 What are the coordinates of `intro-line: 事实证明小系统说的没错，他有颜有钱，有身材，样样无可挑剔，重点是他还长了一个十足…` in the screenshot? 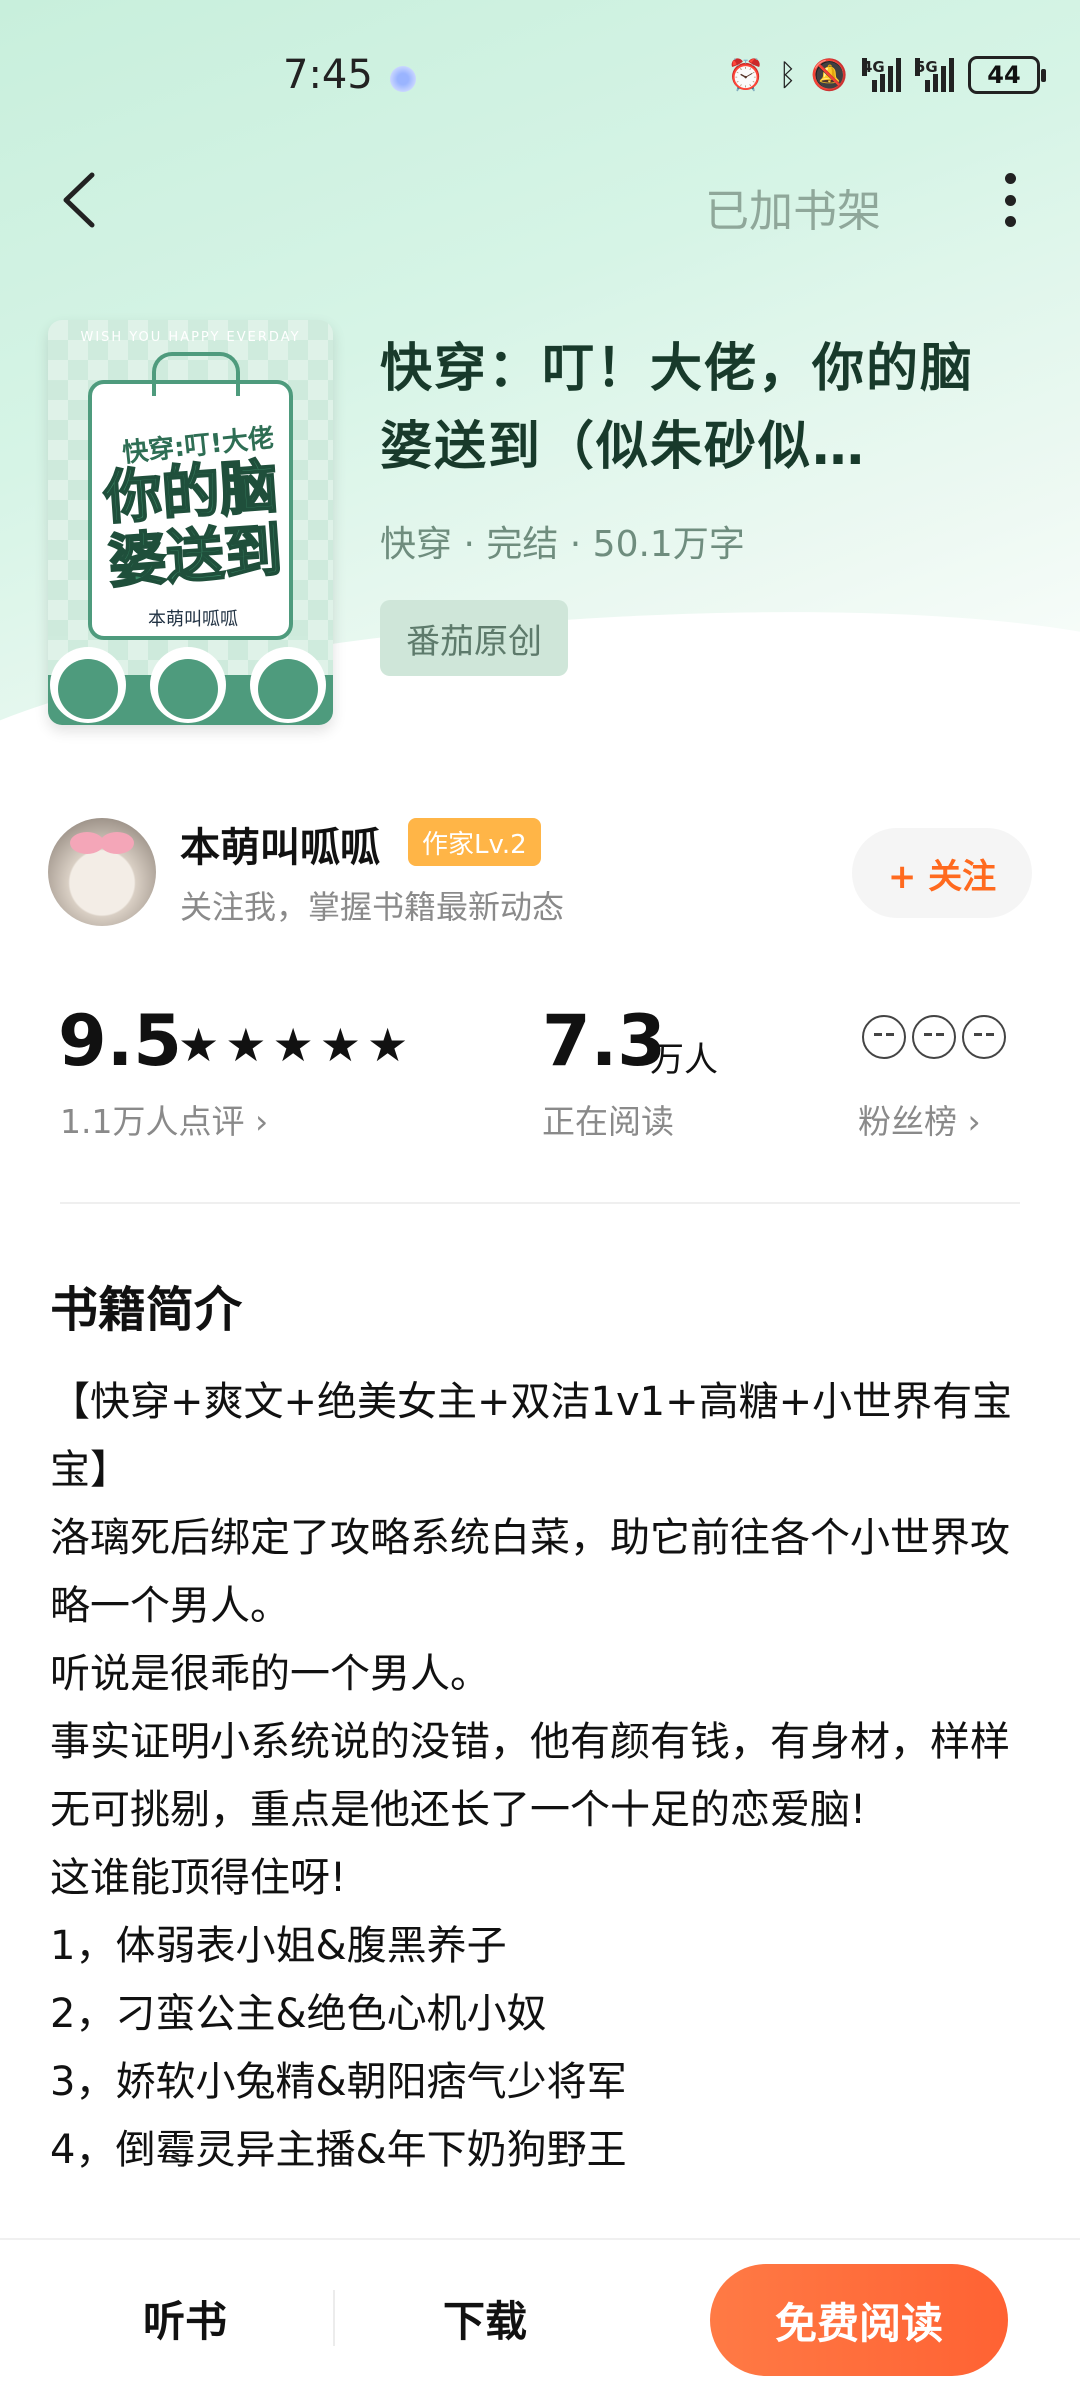 It's located at (530, 1776).